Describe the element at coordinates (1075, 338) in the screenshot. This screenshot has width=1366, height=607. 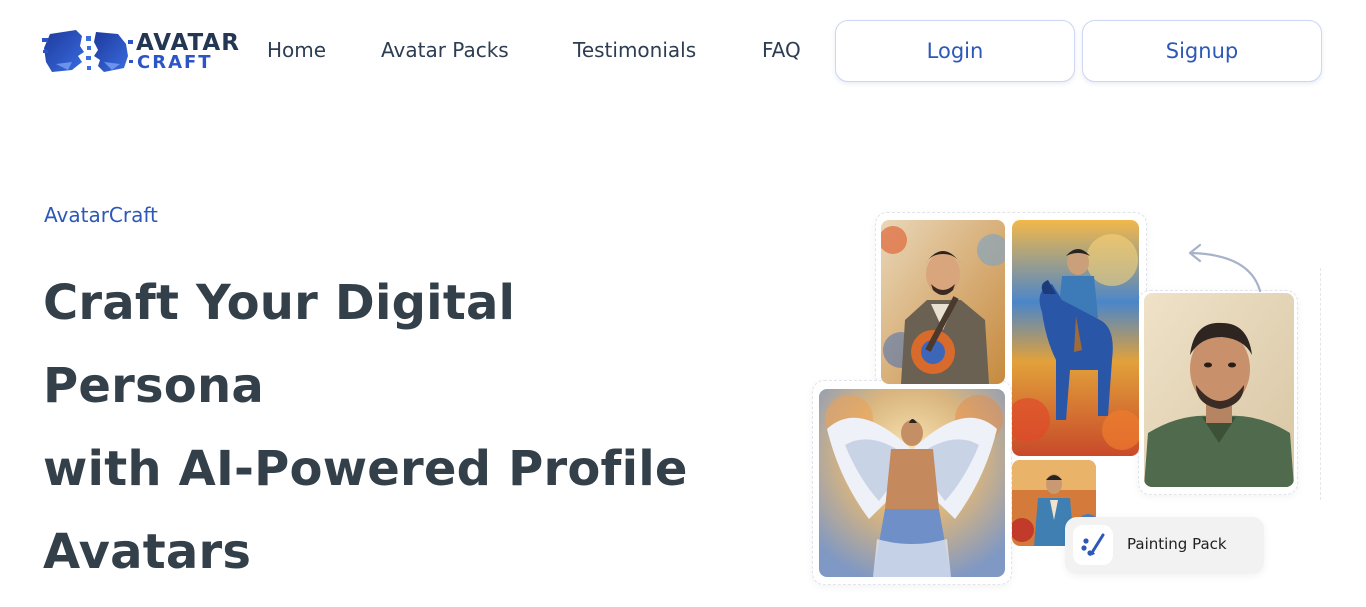
I see `avatar-horse-painting` at that location.